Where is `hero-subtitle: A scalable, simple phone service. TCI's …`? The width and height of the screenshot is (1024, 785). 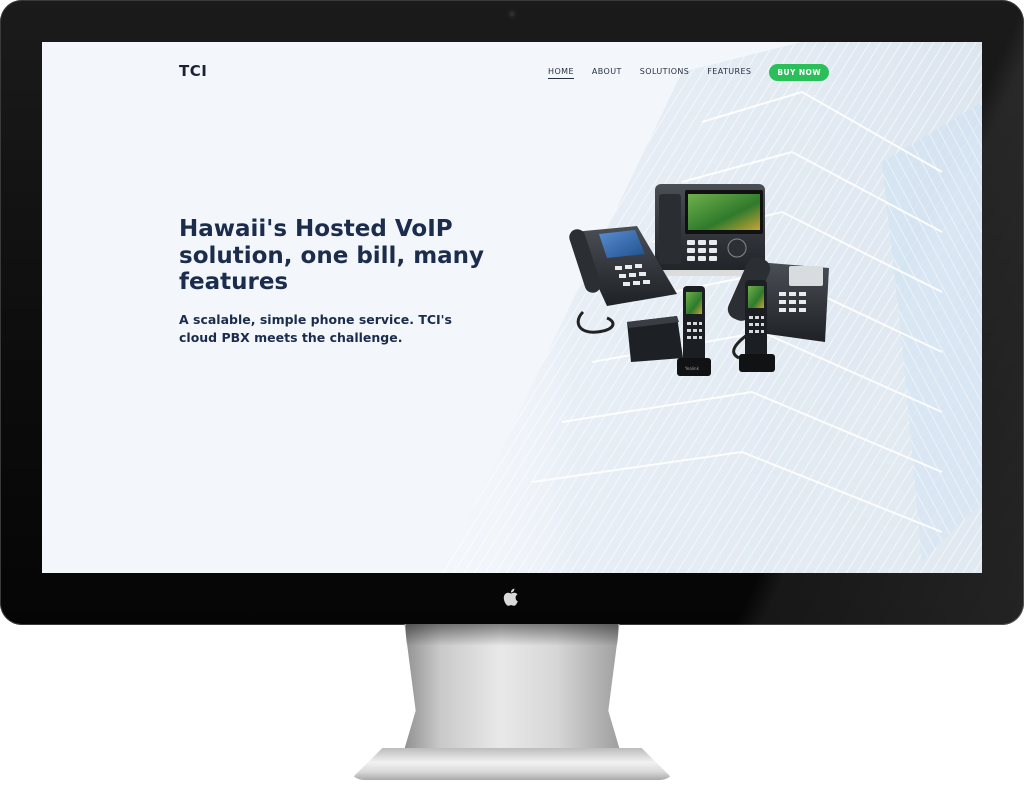
hero-subtitle: A scalable, simple phone service. TCI's … is located at coordinates (315, 328).